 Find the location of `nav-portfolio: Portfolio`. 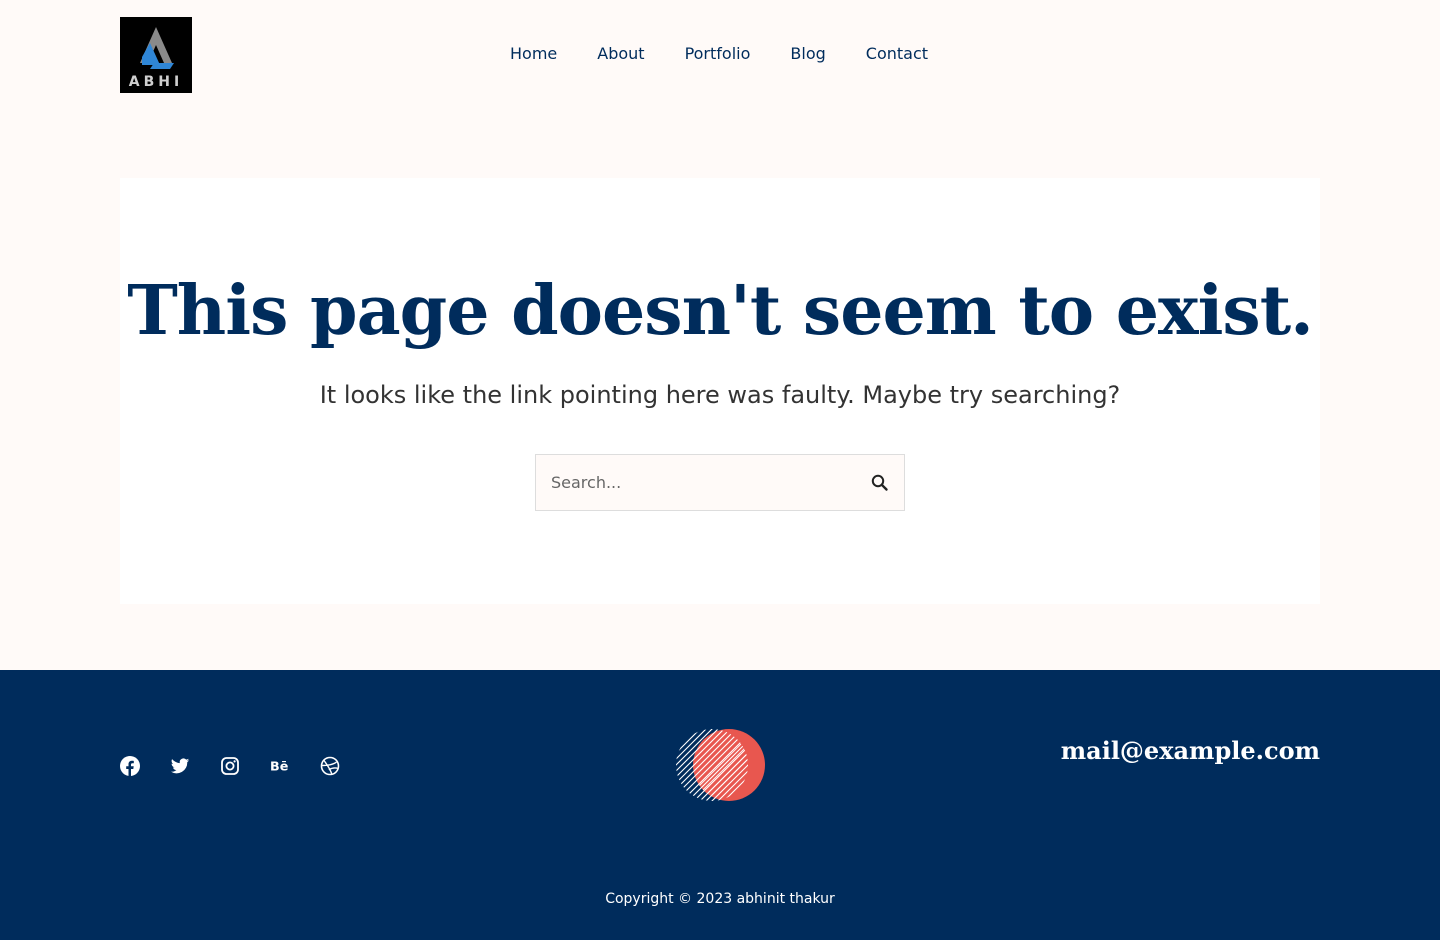

nav-portfolio: Portfolio is located at coordinates (718, 54).